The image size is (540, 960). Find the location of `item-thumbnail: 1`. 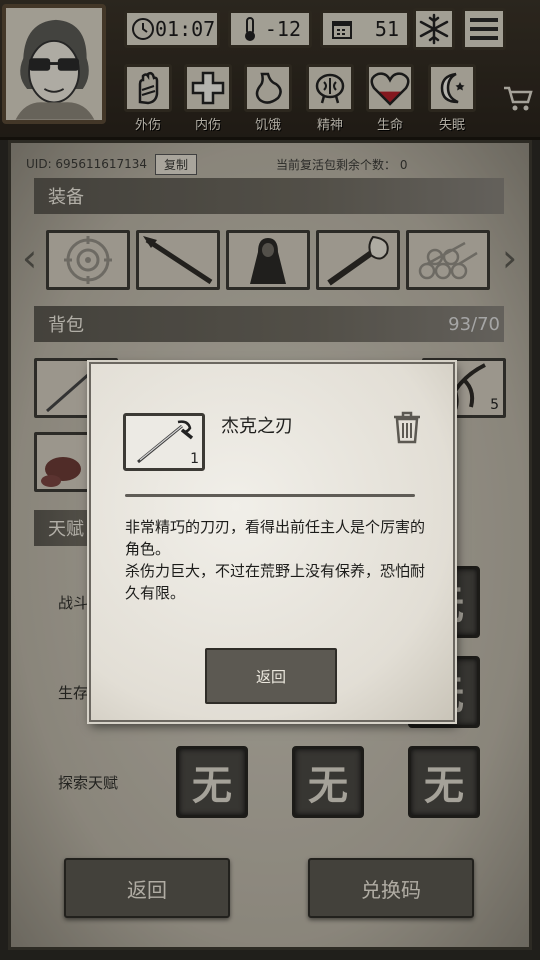

item-thumbnail: 1 is located at coordinates (164, 442).